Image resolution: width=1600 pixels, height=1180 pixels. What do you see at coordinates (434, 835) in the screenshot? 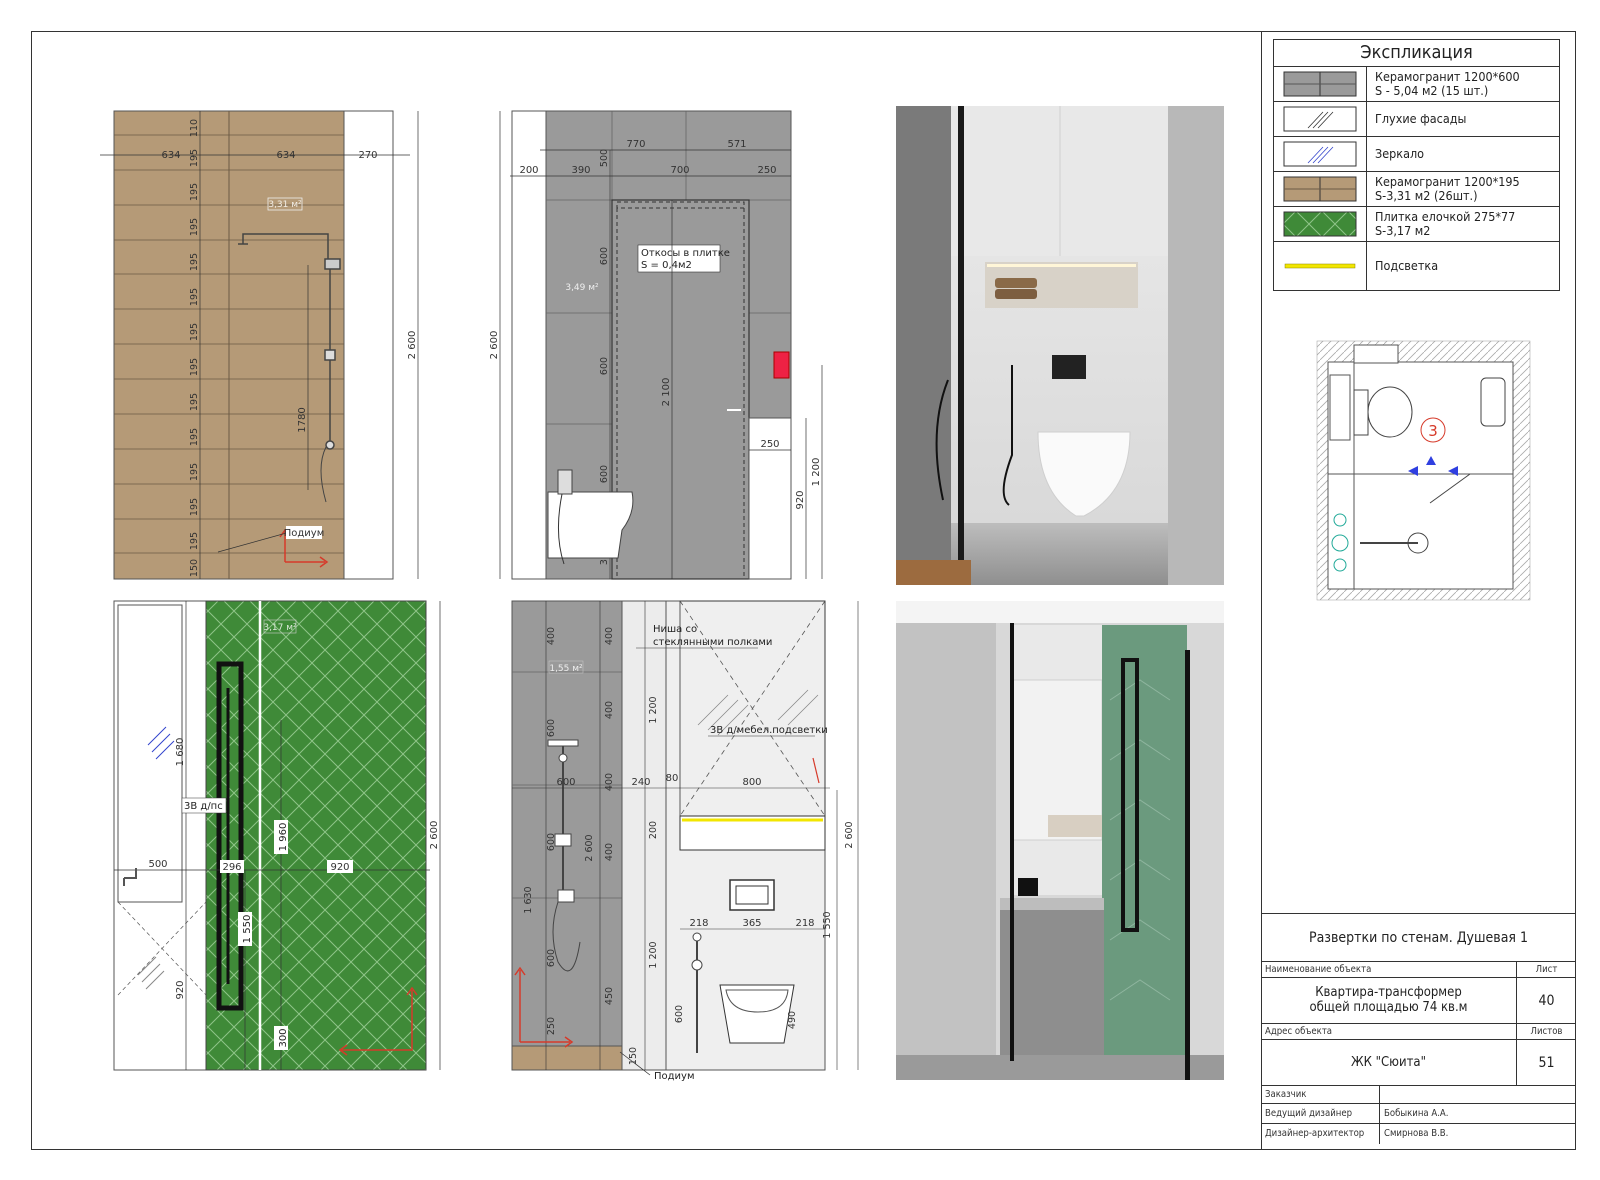
I see `e3-h2600: 2 600` at bounding box center [434, 835].